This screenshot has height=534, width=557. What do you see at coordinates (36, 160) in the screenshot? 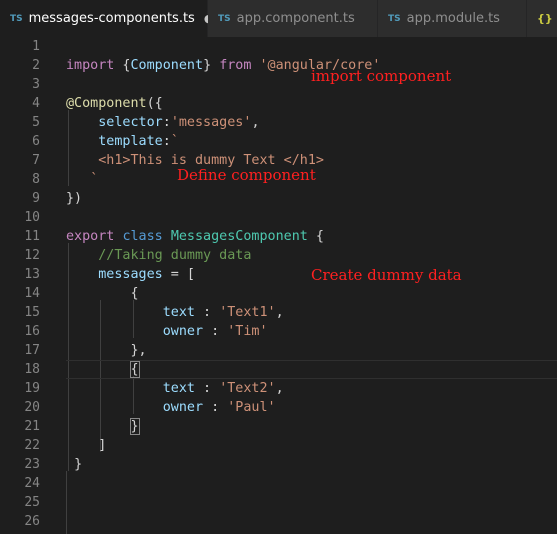
I see `line-number: 7` at bounding box center [36, 160].